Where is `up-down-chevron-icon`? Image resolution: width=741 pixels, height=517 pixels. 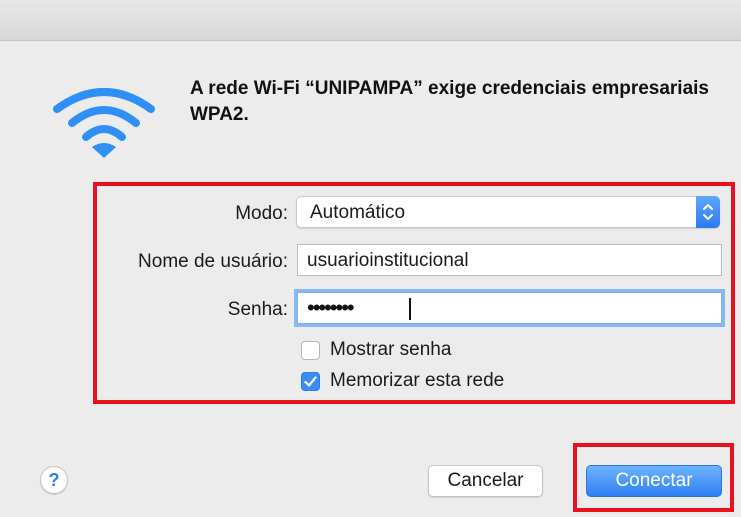 up-down-chevron-icon is located at coordinates (708, 212).